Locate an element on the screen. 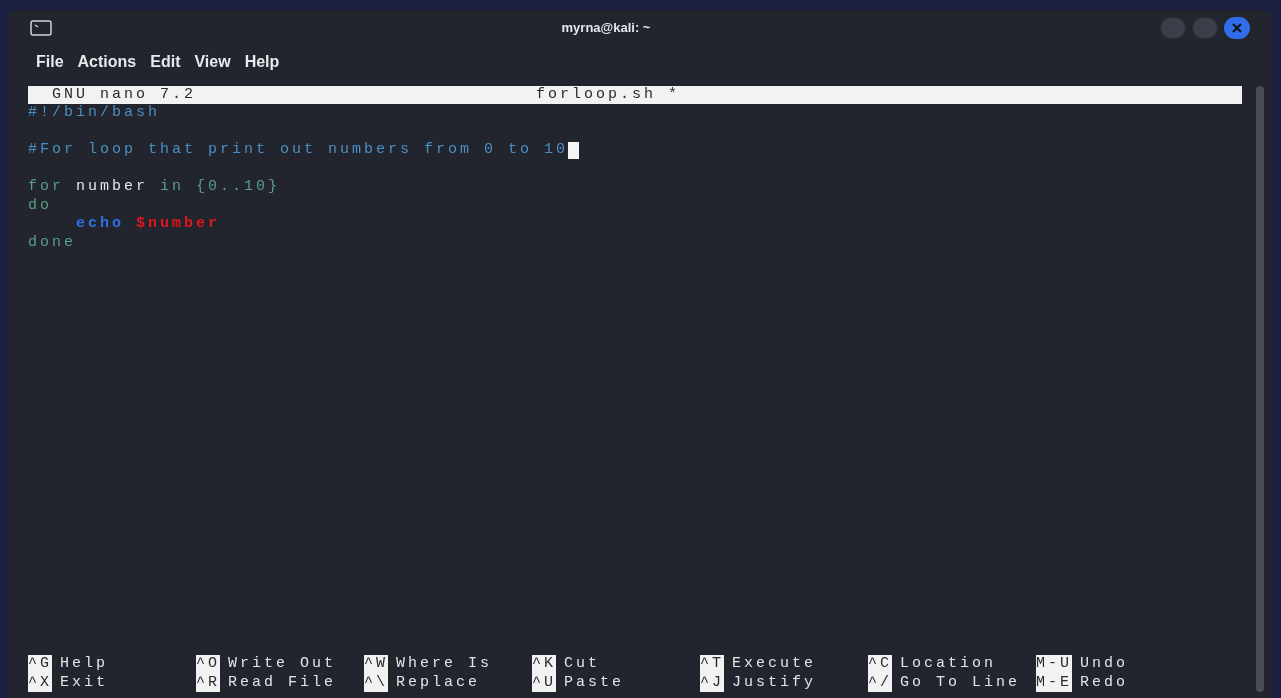  code-line: for number in {0..10} is located at coordinates (154, 187).